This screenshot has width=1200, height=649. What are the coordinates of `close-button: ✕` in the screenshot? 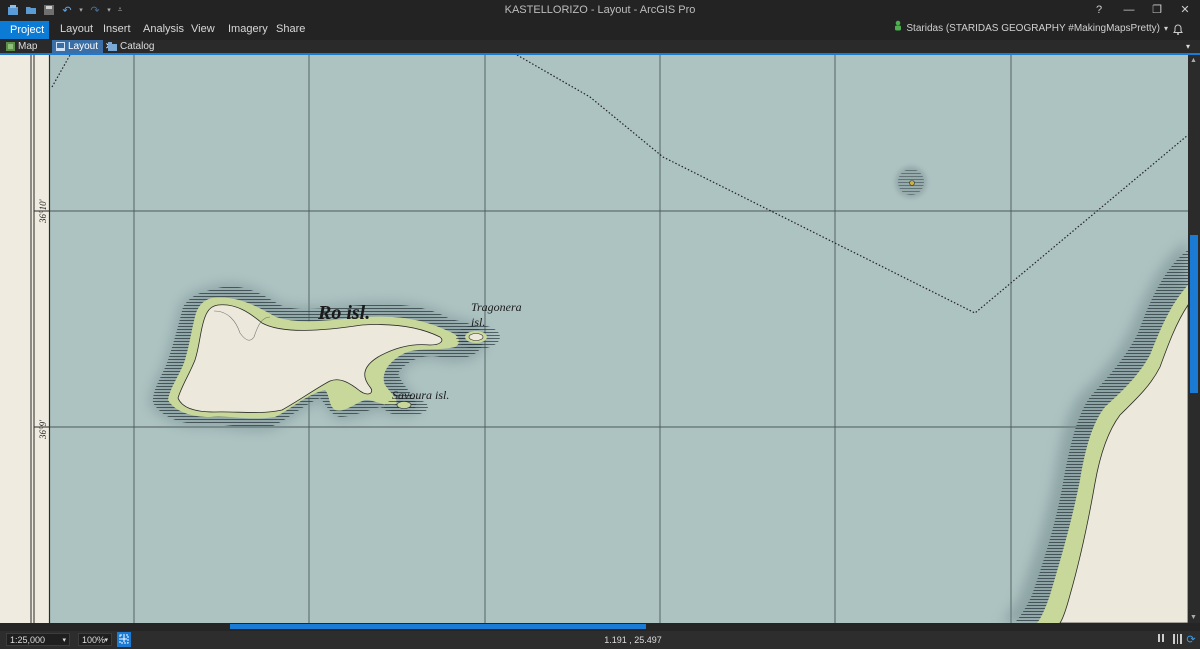 It's located at (1185, 10).